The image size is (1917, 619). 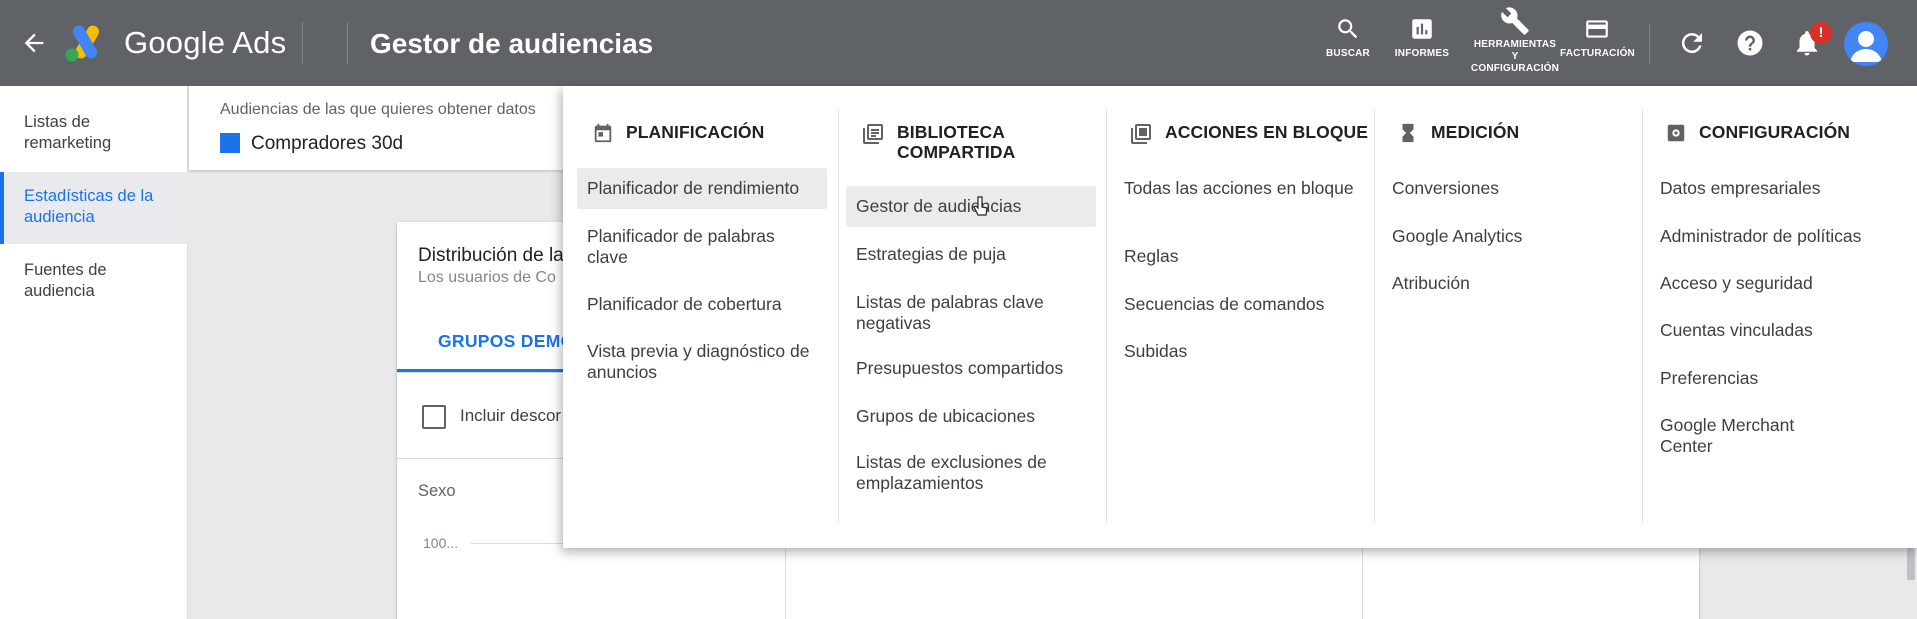 I want to click on bulk-actions-icon, so click(x=1141, y=134).